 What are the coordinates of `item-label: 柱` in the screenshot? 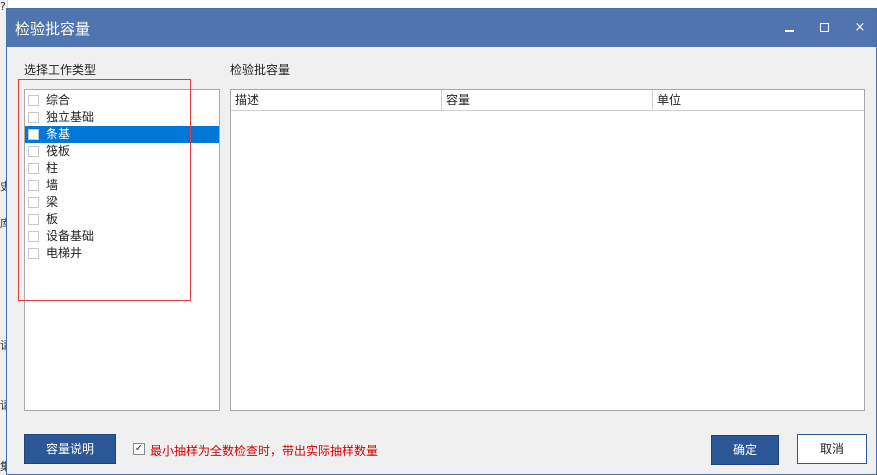 It's located at (52, 168).